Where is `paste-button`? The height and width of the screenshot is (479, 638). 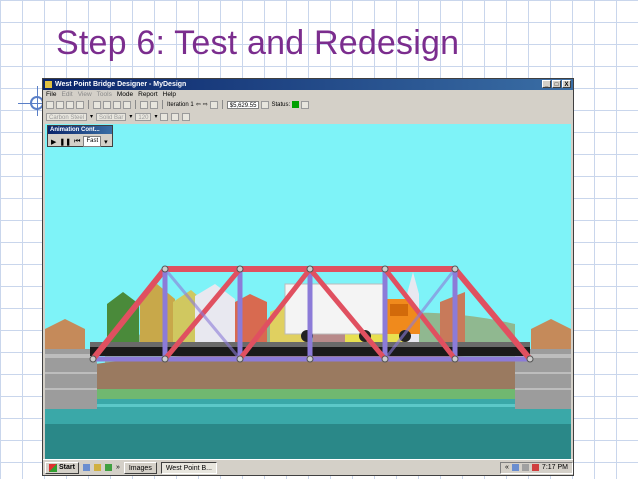 paste-button is located at coordinates (117, 104).